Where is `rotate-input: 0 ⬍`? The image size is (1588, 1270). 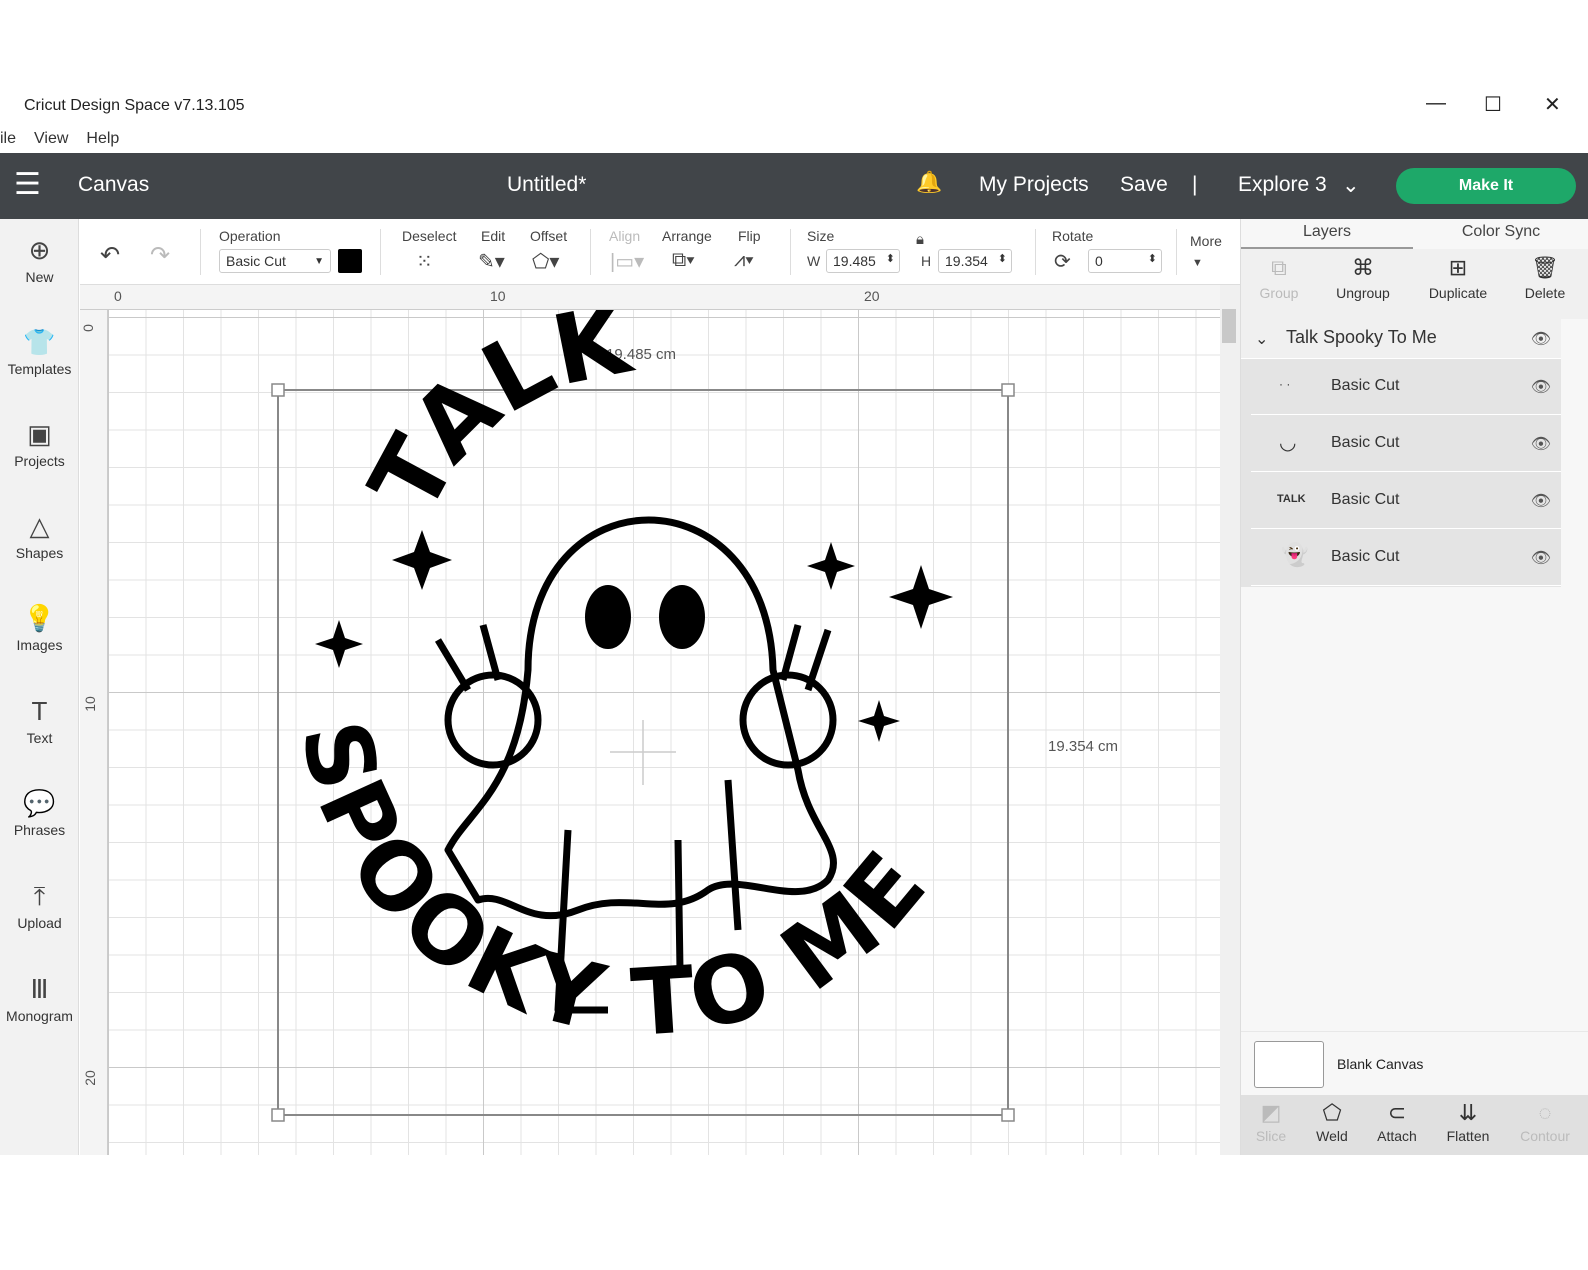
rotate-input: 0 ⬍ is located at coordinates (1125, 261).